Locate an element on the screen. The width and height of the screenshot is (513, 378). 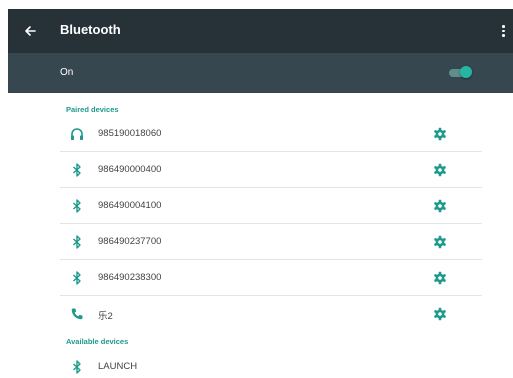
paired-device-row: 986490237700 is located at coordinates (271, 242).